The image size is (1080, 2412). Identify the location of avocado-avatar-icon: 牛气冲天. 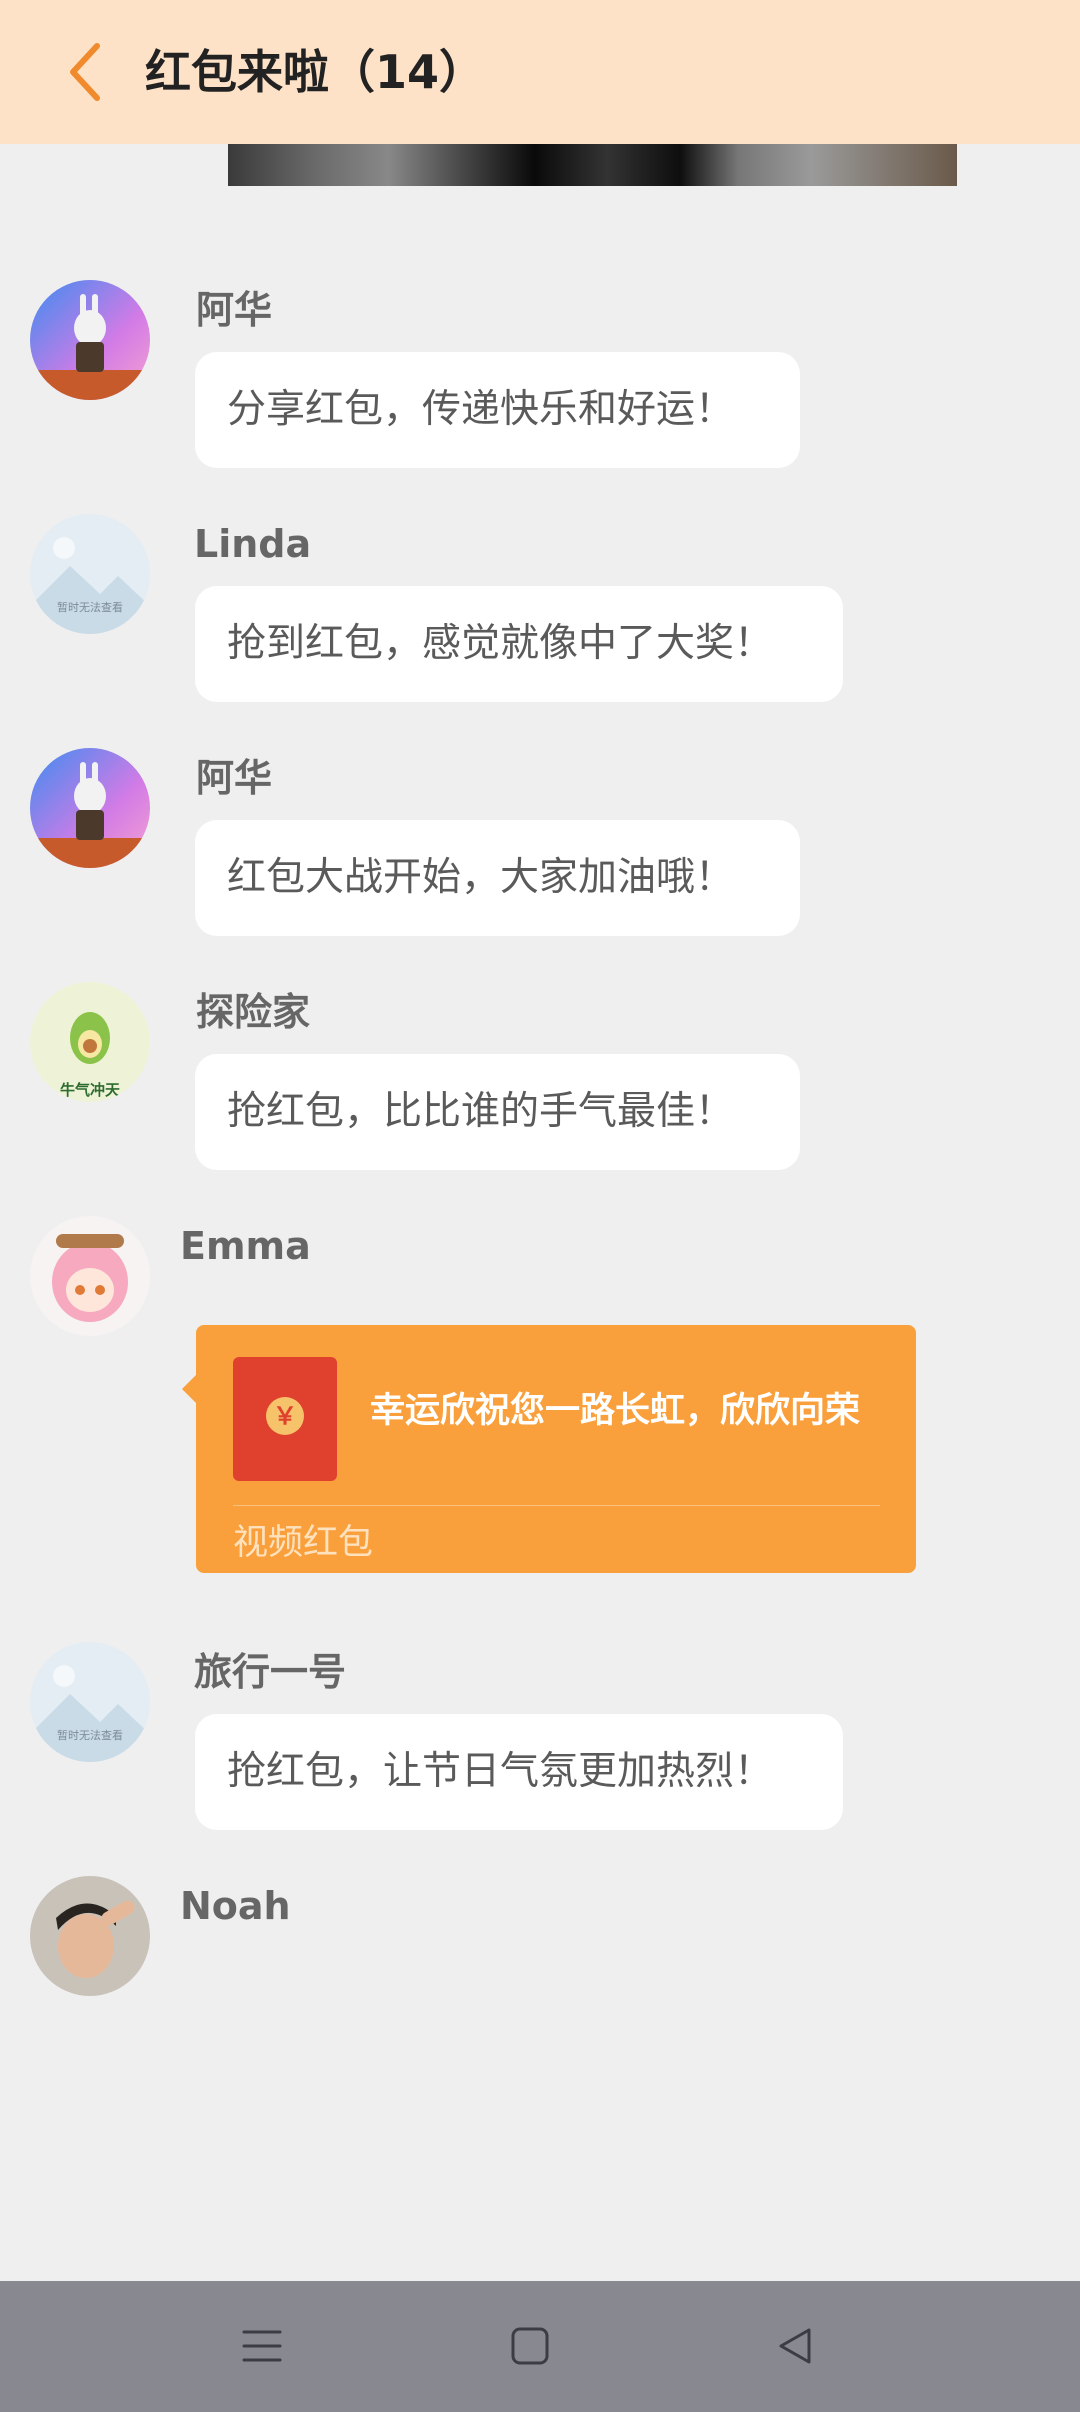
(90, 1042).